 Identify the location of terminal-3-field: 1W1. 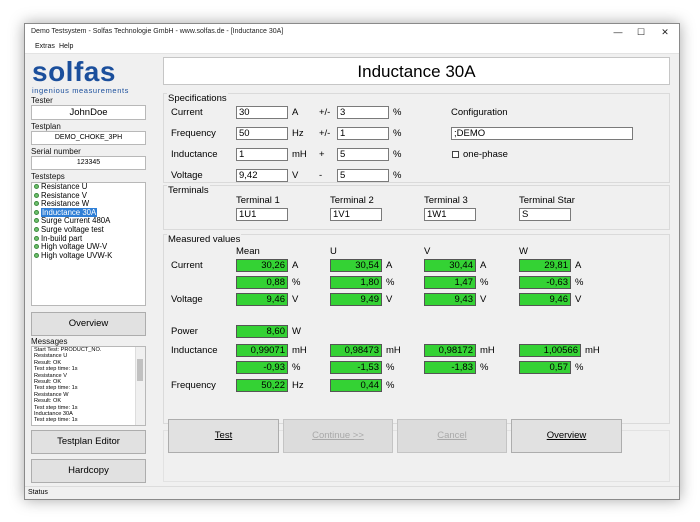
(450, 214).